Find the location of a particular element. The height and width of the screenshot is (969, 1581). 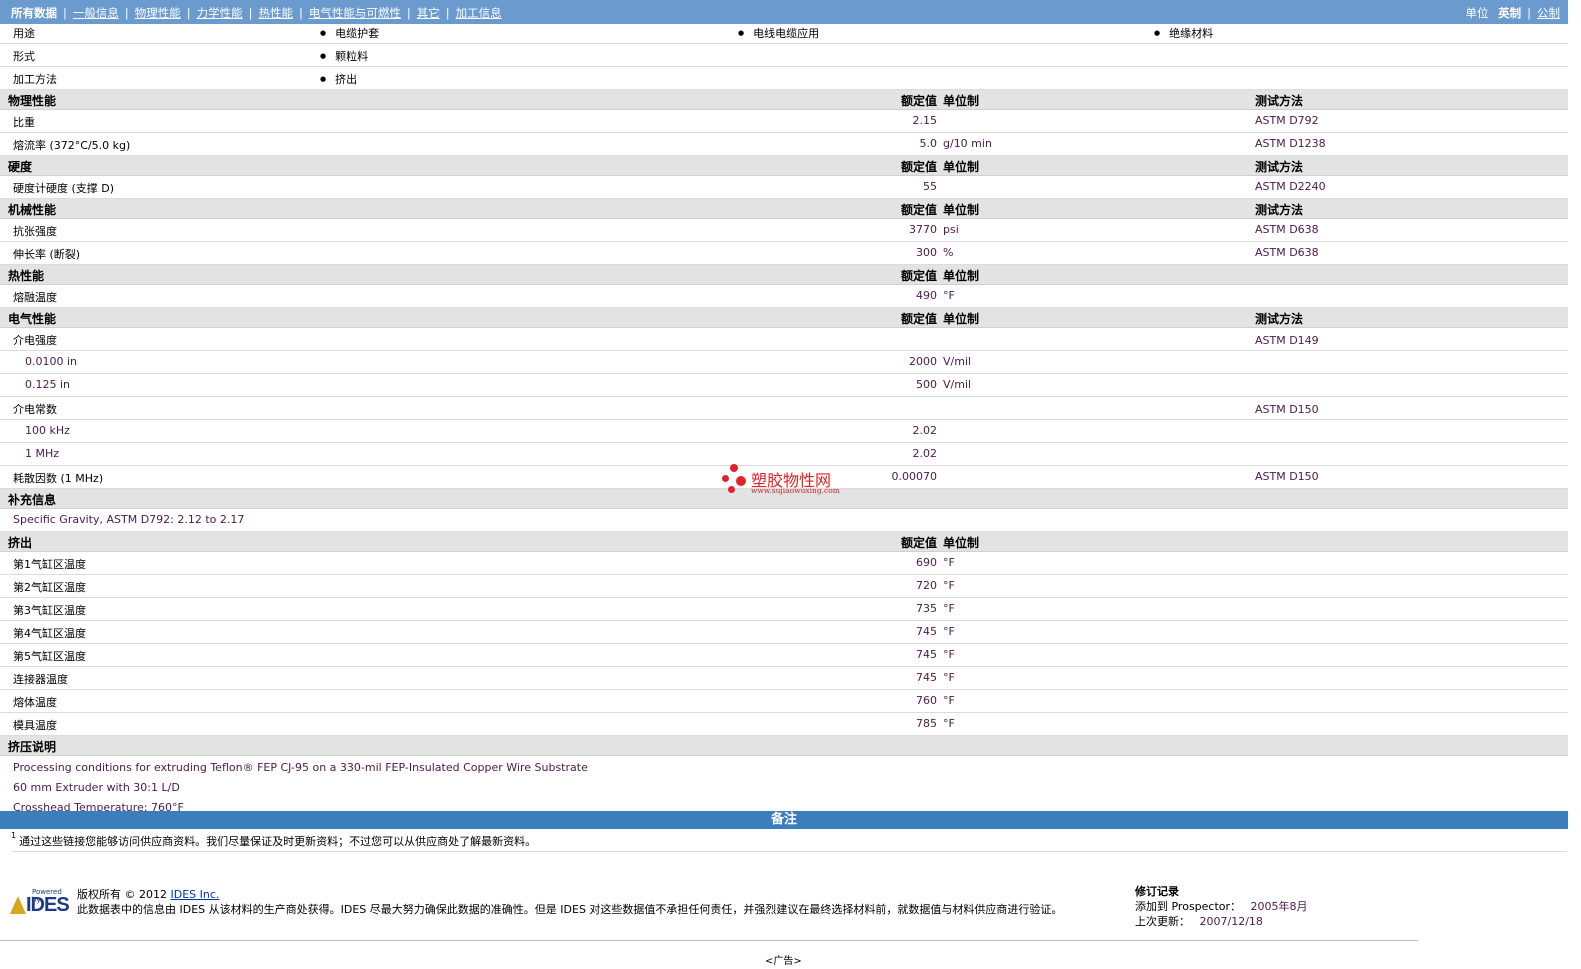

nav-all-data: 所有数据 is located at coordinates (34, 13).